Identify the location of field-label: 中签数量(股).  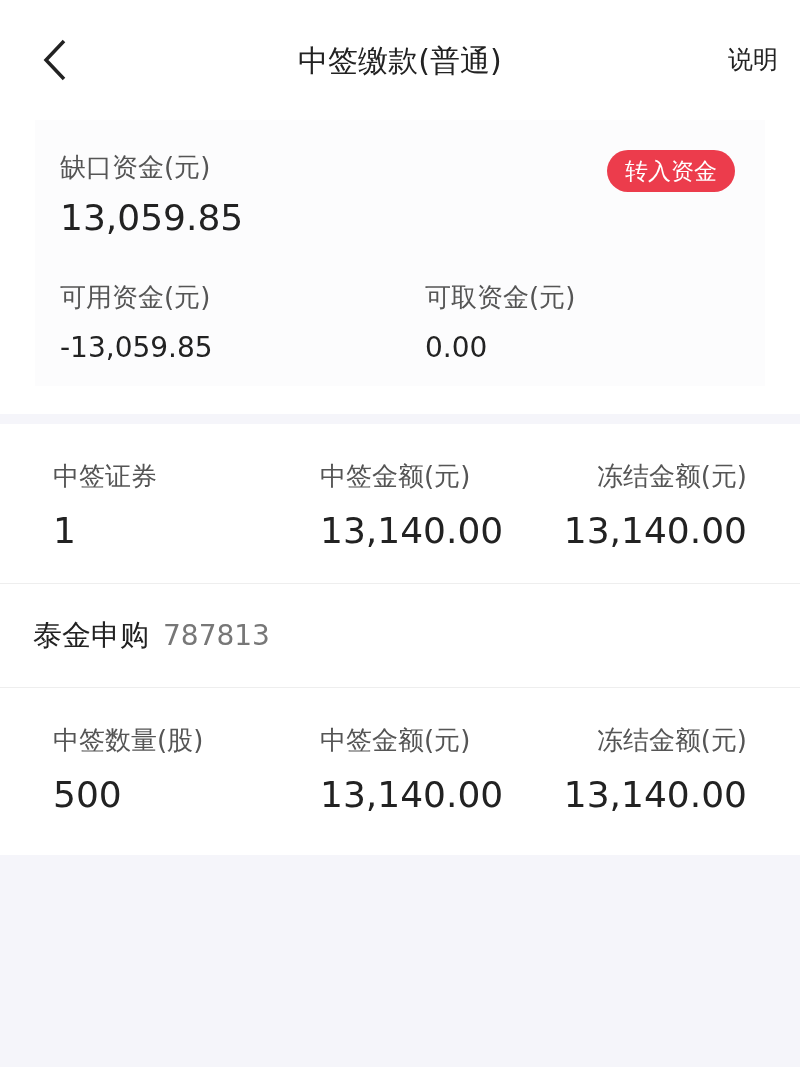
(128, 740).